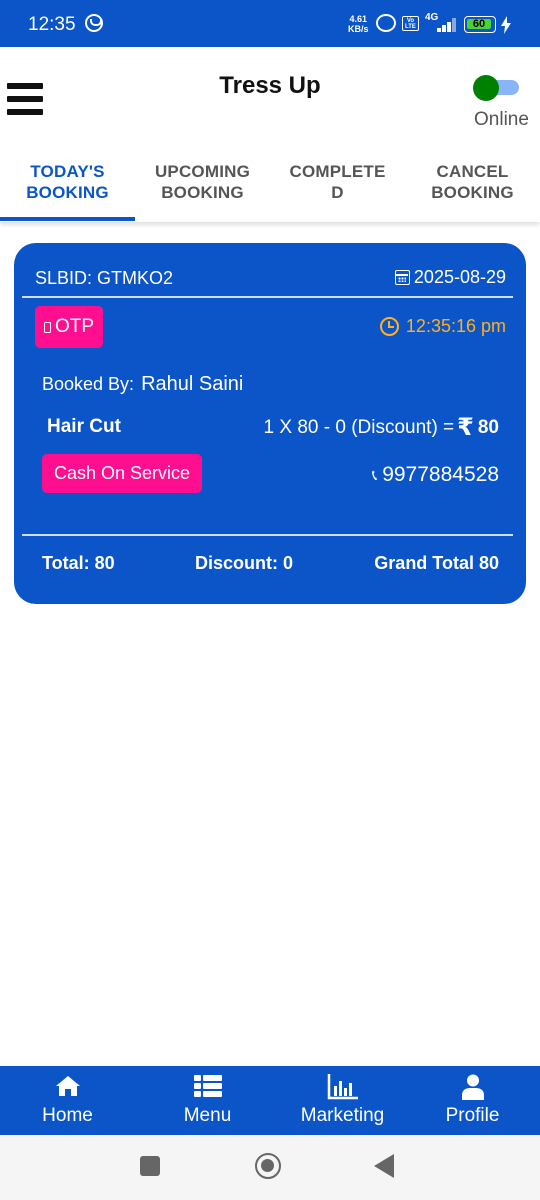 The height and width of the screenshot is (1200, 540). Describe the element at coordinates (337, 187) in the screenshot. I see `tab-completed: COMPLETE D` at that location.